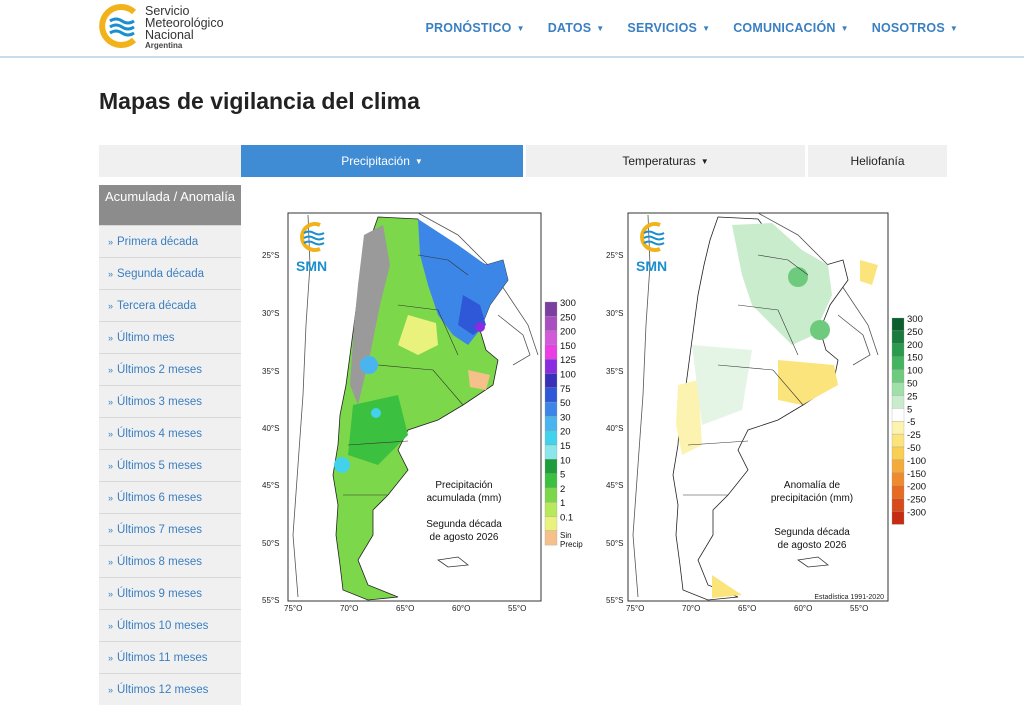  I want to click on legend-label: -100, so click(916, 461).